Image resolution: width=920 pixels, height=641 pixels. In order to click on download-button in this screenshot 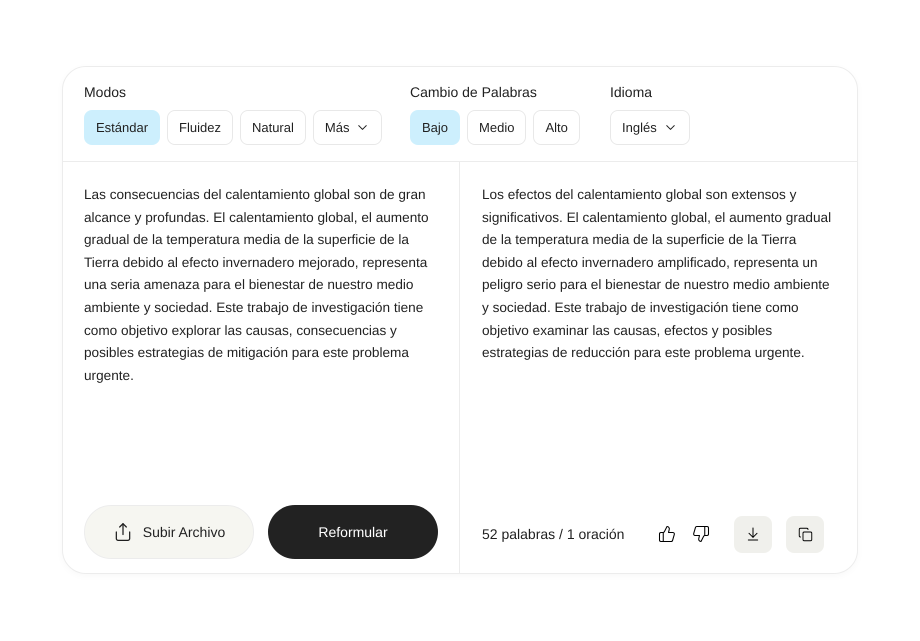, I will do `click(753, 534)`.